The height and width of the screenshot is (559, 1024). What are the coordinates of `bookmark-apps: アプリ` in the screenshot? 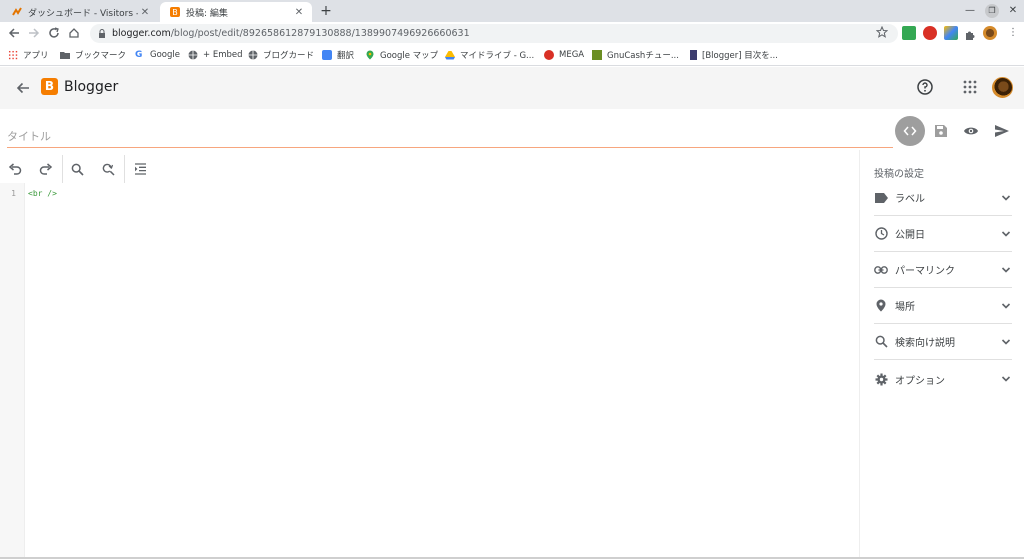 It's located at (28, 55).